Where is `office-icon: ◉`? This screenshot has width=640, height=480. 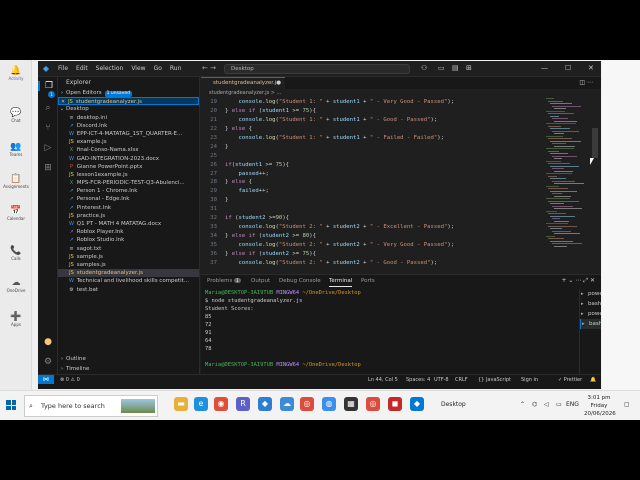
office-icon: ◉ is located at coordinates (221, 404).